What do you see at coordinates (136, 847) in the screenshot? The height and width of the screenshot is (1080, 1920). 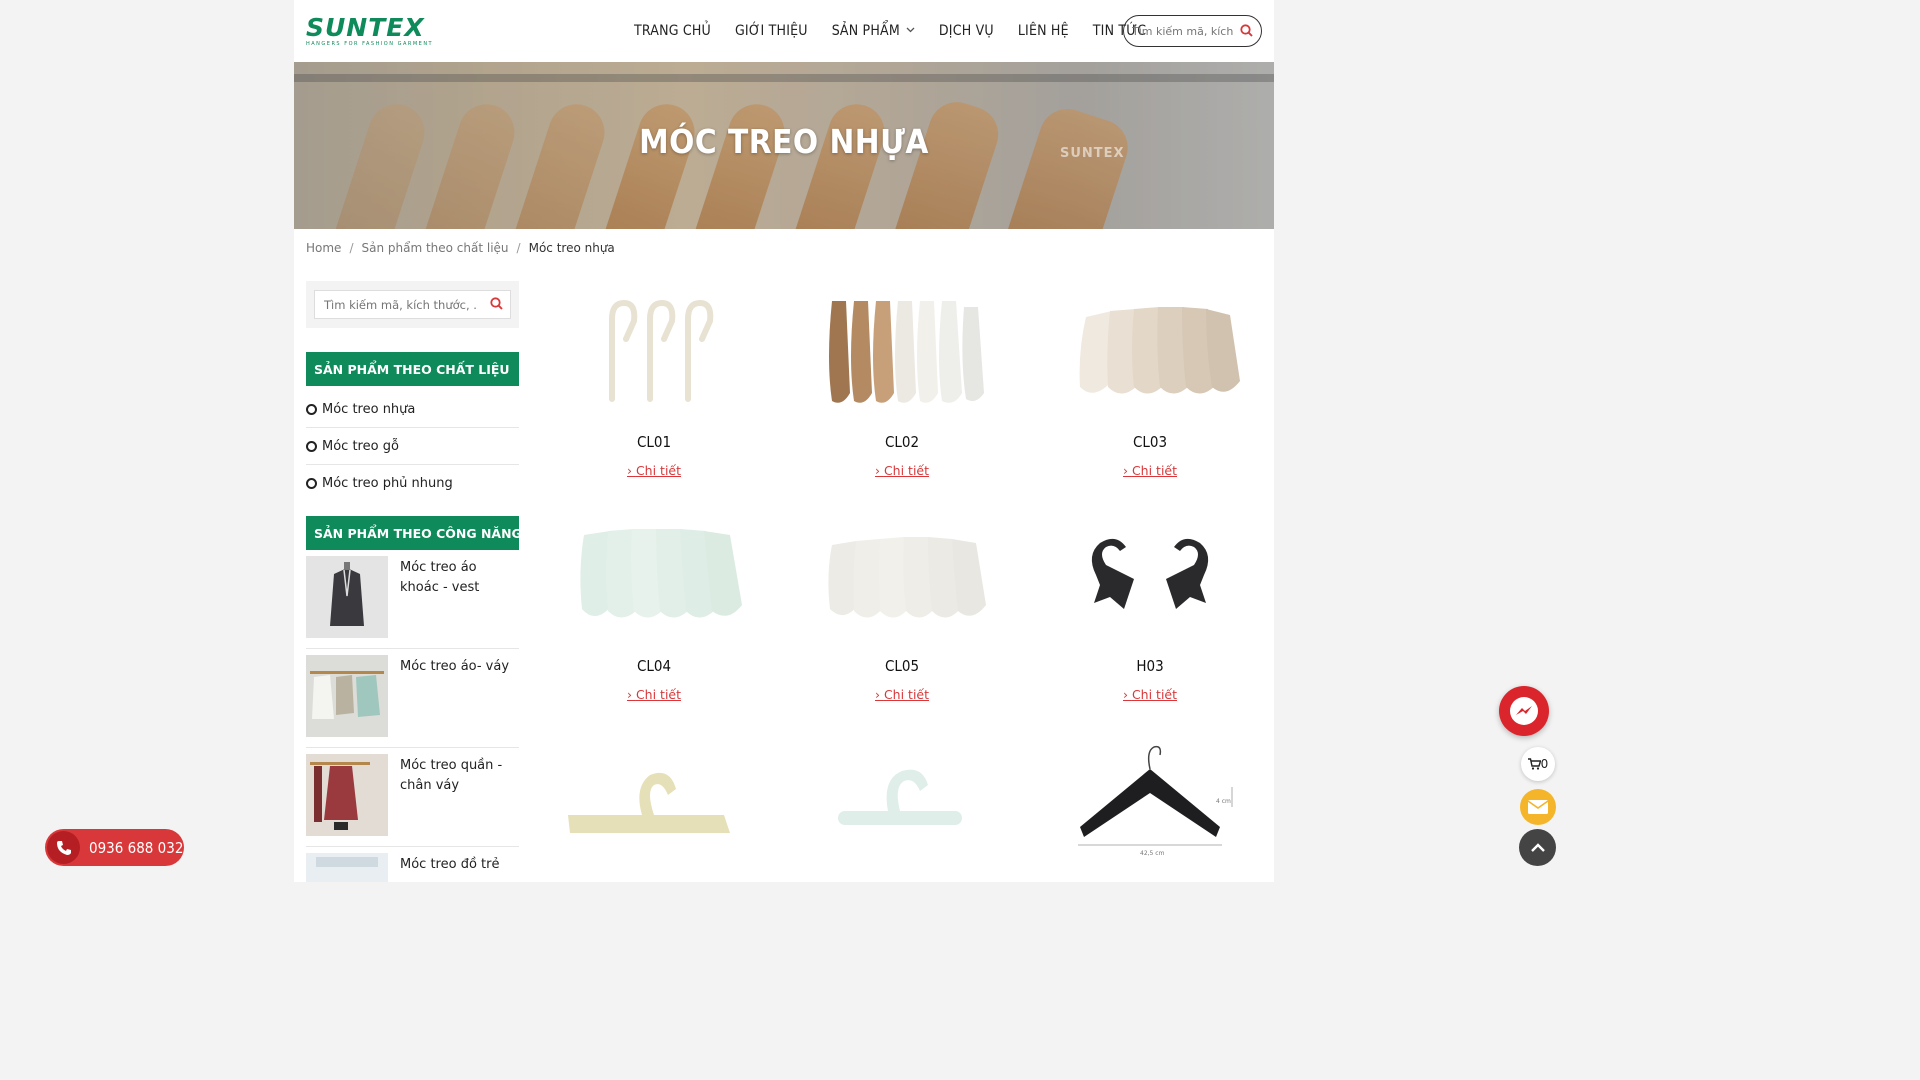 I see `phone-number: 0936 688 032` at bounding box center [136, 847].